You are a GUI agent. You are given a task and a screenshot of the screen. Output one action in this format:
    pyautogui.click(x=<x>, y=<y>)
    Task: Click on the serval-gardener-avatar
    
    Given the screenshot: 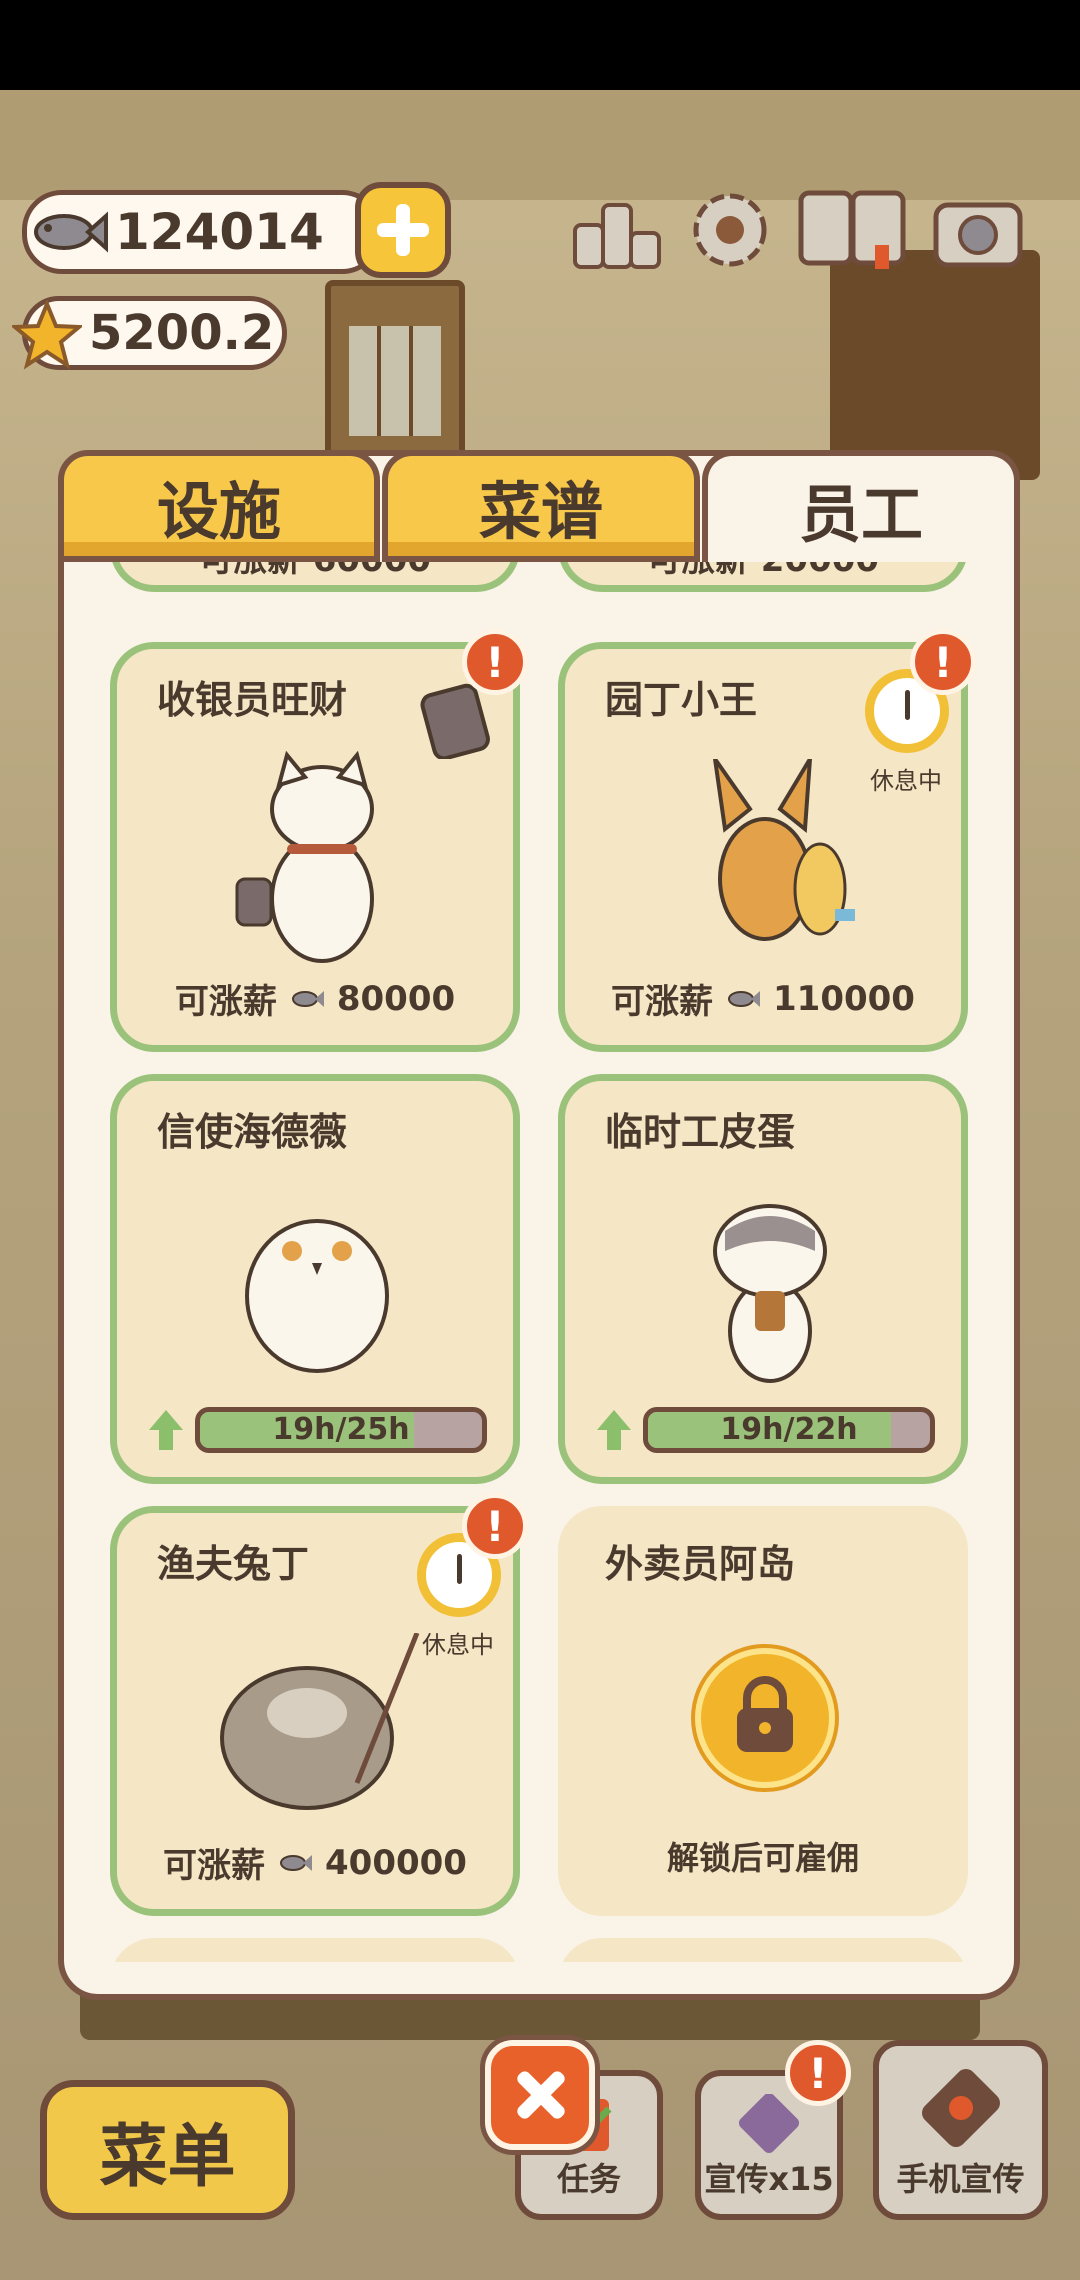 What is the action you would take?
    pyautogui.click(x=784, y=850)
    